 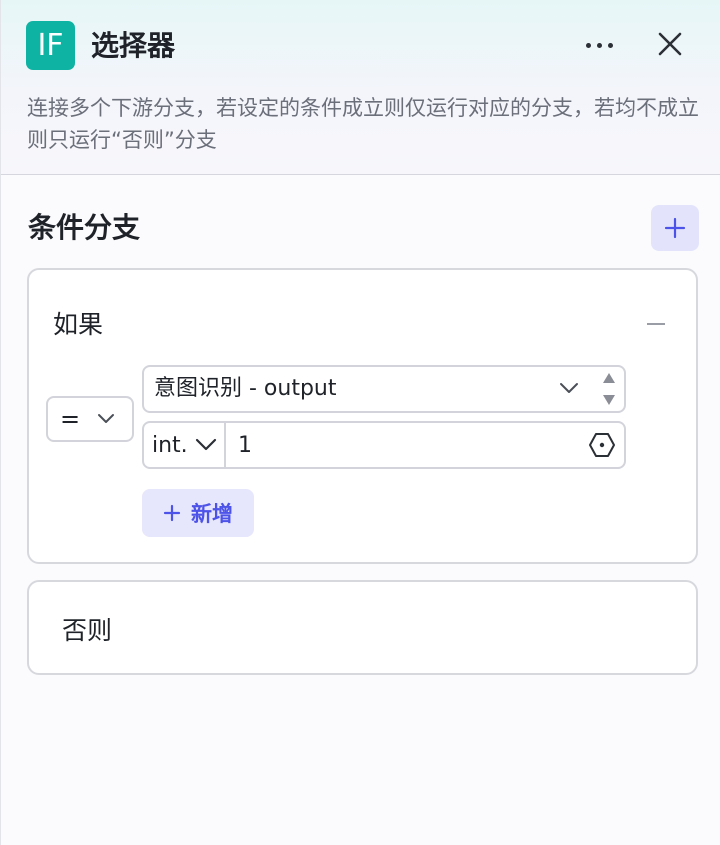 What do you see at coordinates (133, 45) in the screenshot?
I see `panel-title: 选择器` at bounding box center [133, 45].